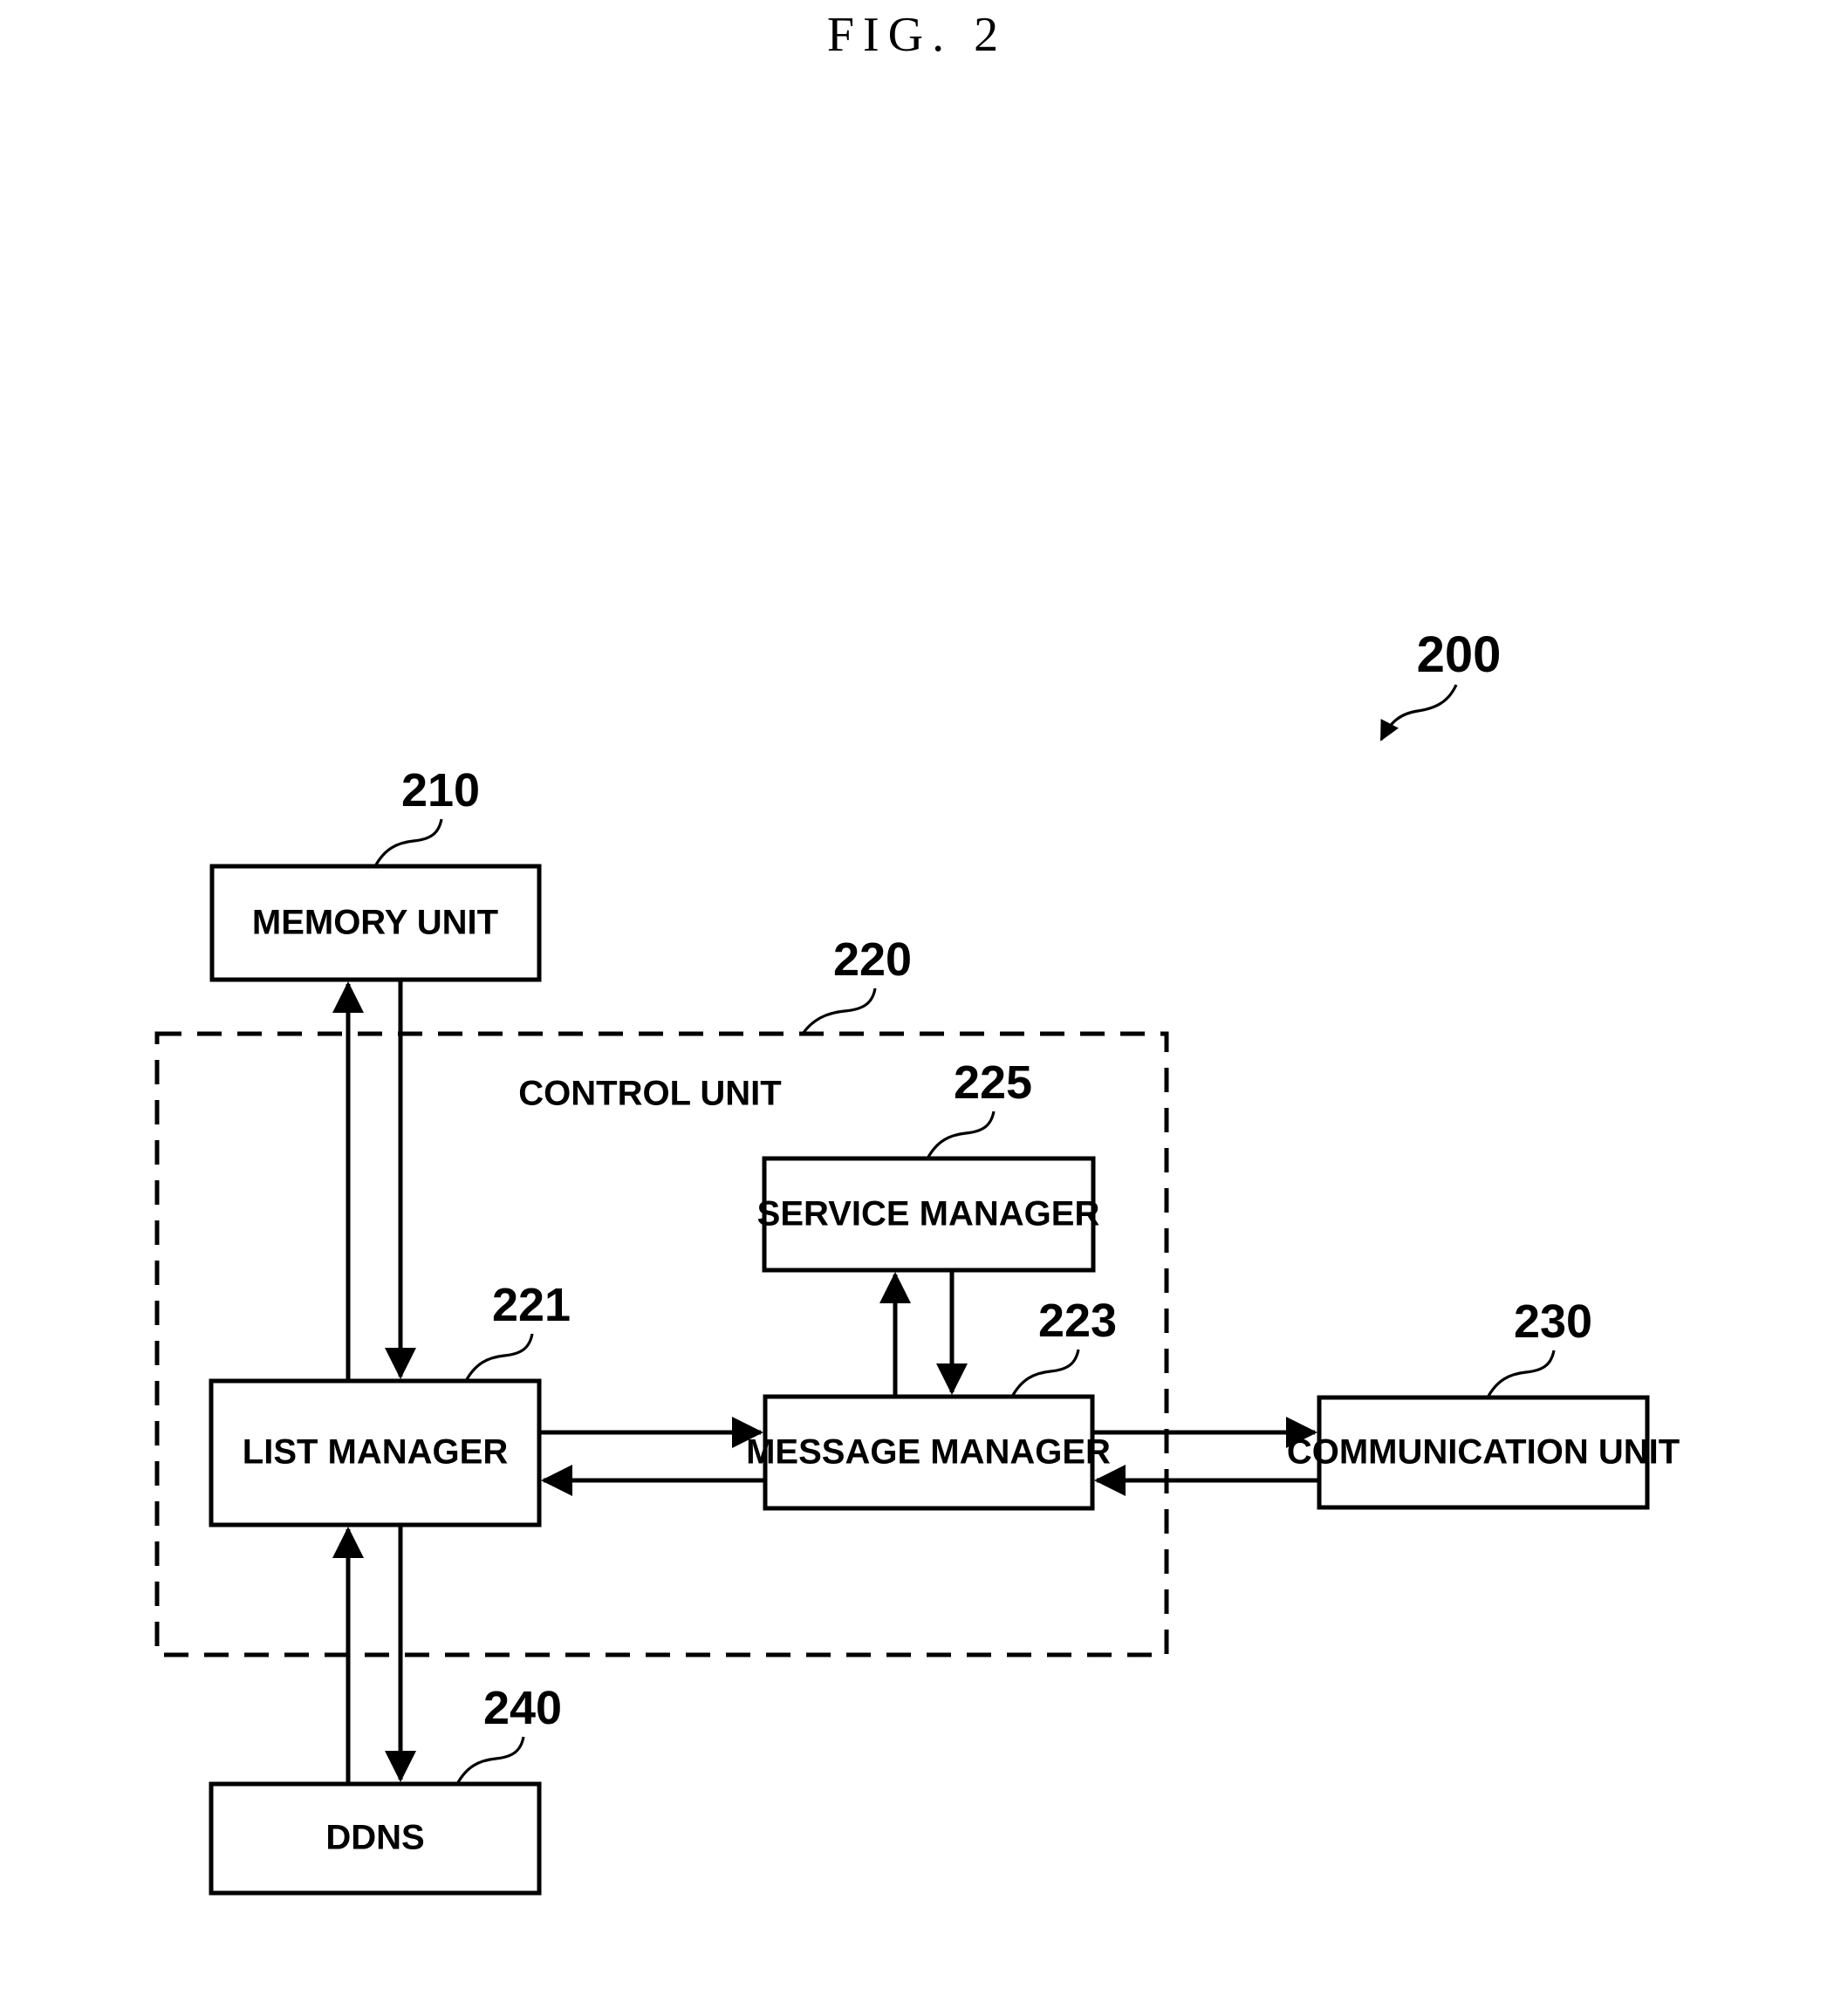 This screenshot has height=2016, width=1834. What do you see at coordinates (531, 1305) in the screenshot?
I see `list-manager-ref-number: 221` at bounding box center [531, 1305].